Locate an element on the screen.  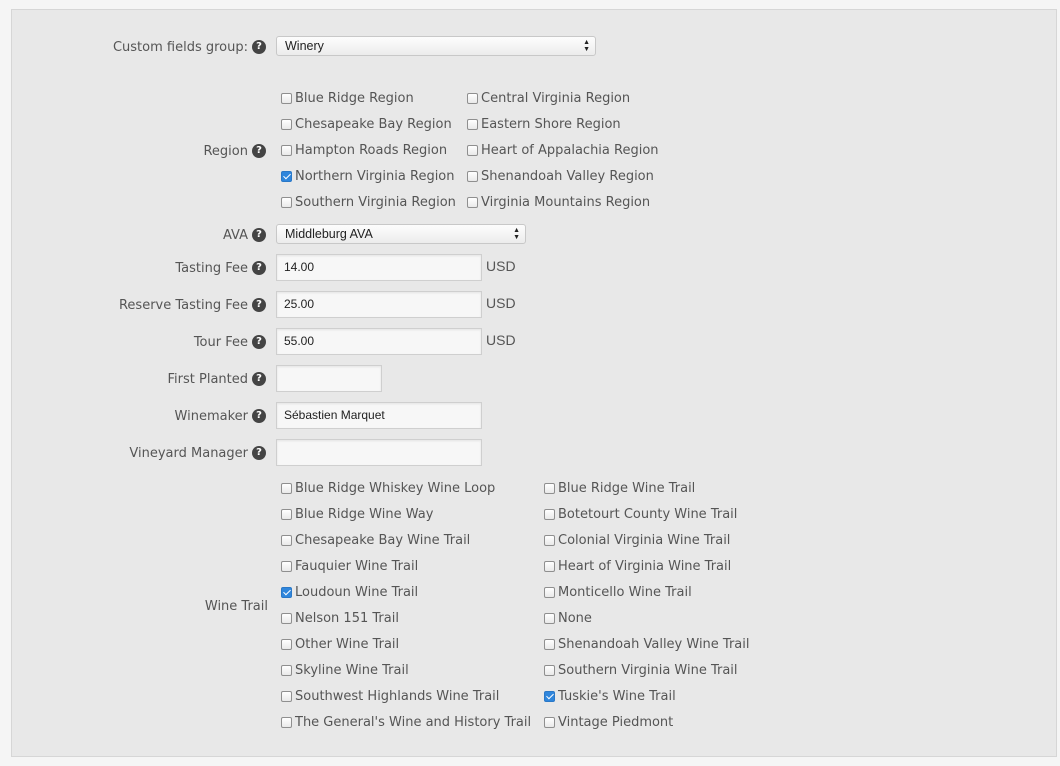
option-label: Blue Ridge Wine Trail is located at coordinates (627, 488).